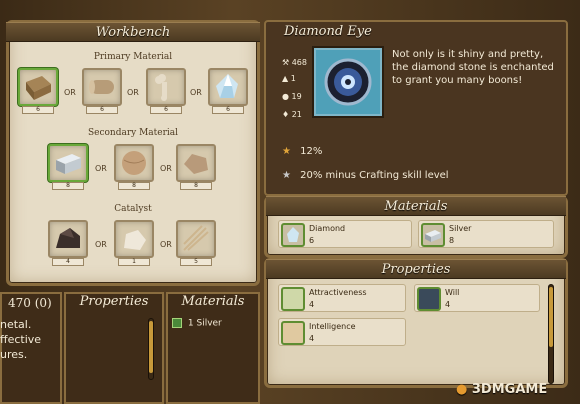  What do you see at coordinates (477, 298) in the screenshot?
I see `property-card-will: Will 4` at bounding box center [477, 298].